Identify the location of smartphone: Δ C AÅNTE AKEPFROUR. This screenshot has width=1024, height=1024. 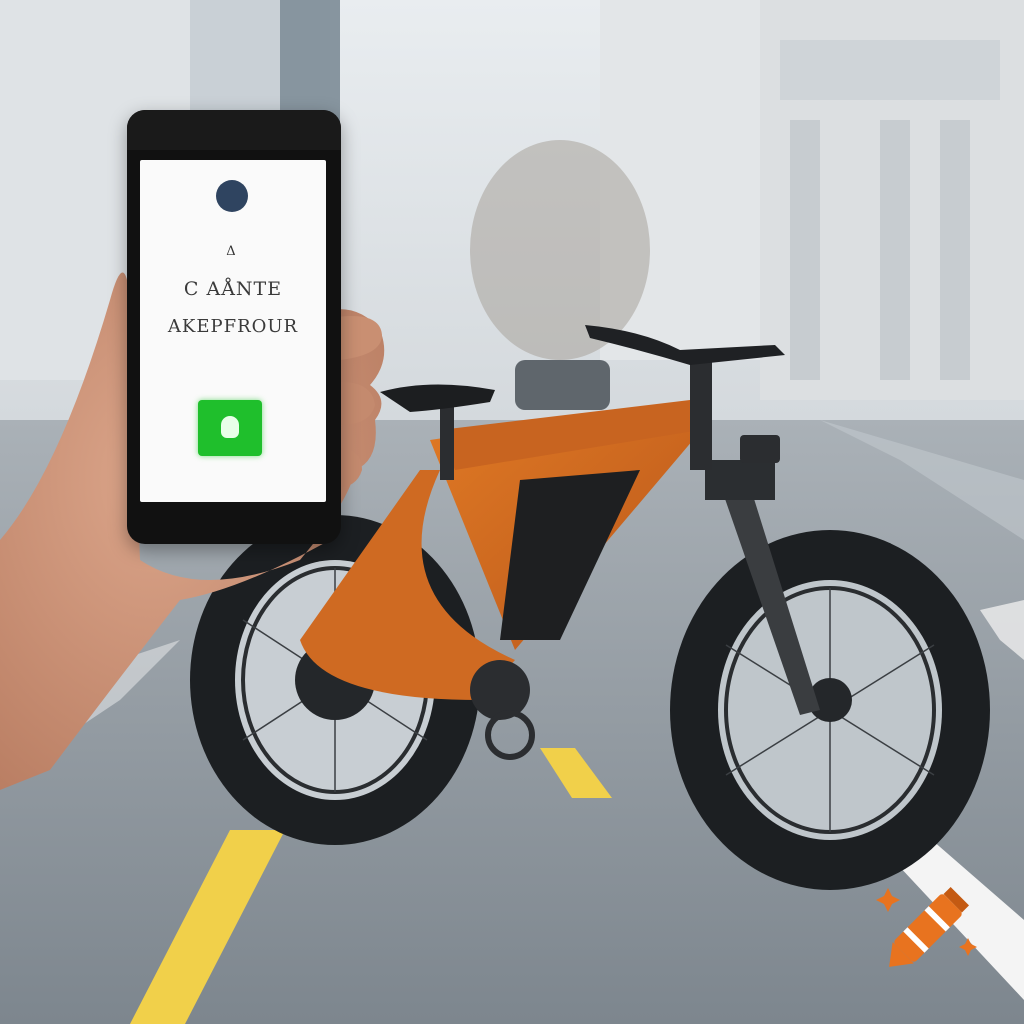
(234, 327).